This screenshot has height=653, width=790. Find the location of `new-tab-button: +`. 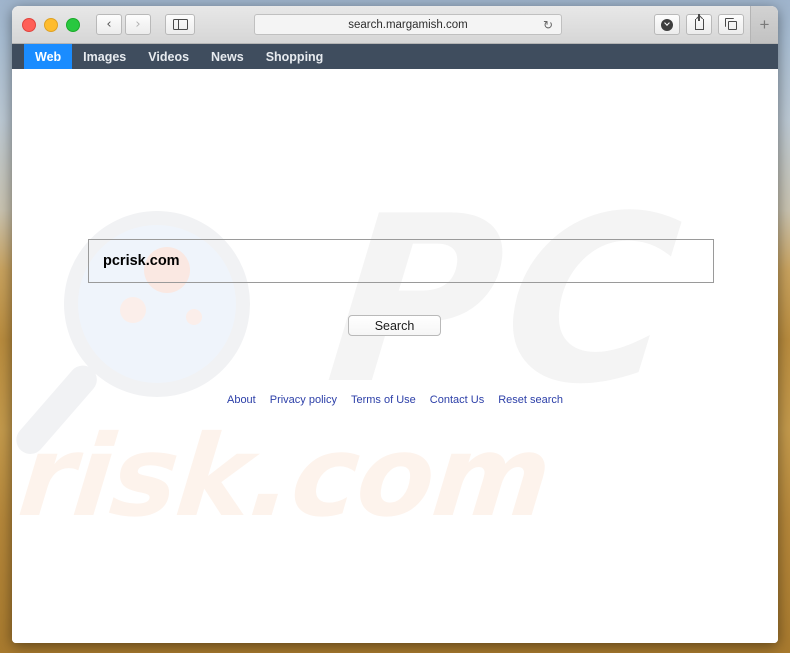

new-tab-button: + is located at coordinates (764, 24).